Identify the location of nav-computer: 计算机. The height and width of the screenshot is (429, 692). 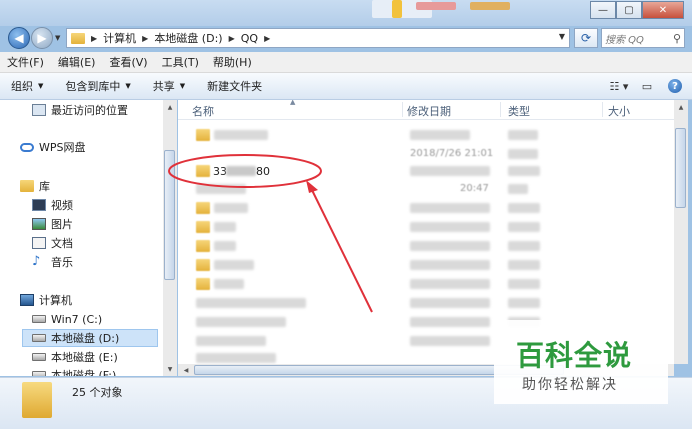
(46, 300).